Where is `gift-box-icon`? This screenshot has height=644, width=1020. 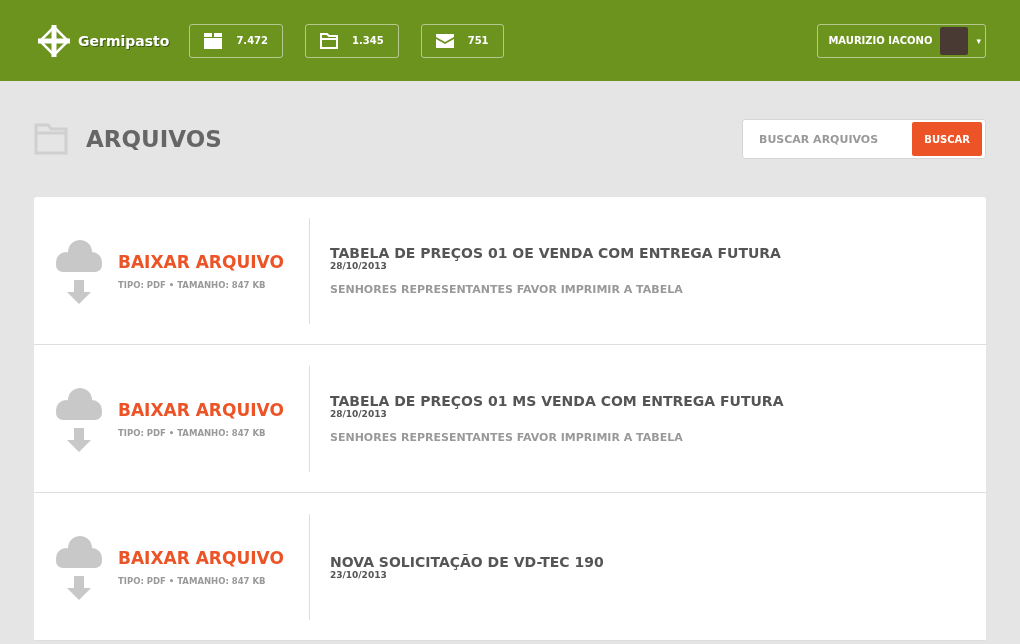
gift-box-icon is located at coordinates (213, 40).